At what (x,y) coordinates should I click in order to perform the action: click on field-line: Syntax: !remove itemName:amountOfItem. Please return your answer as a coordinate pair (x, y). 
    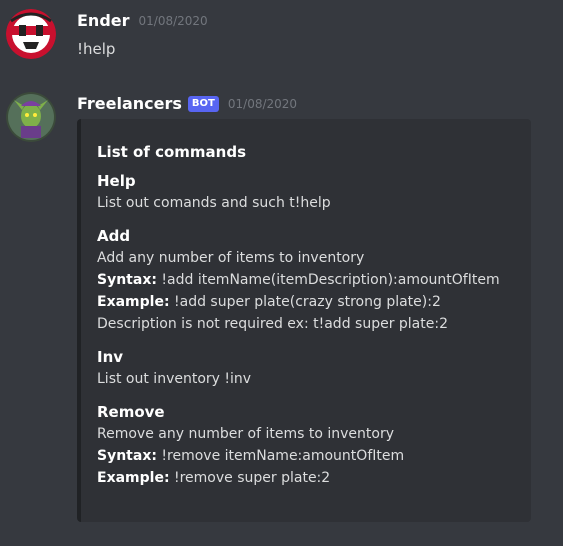
    Looking at the image, I should click on (307, 456).